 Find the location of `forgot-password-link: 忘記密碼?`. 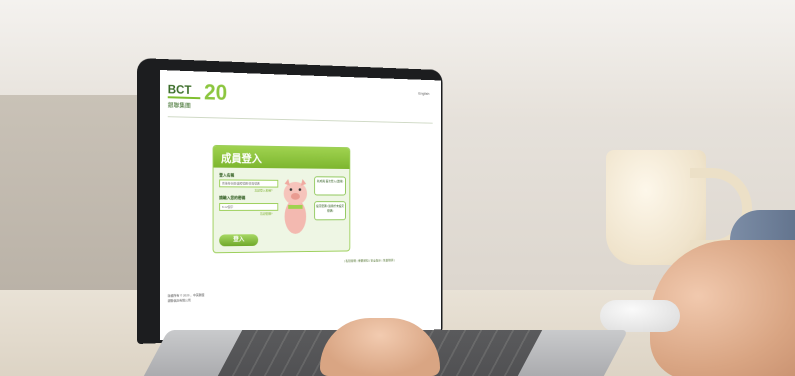

forgot-password-link: 忘記密碼? is located at coordinates (266, 214).